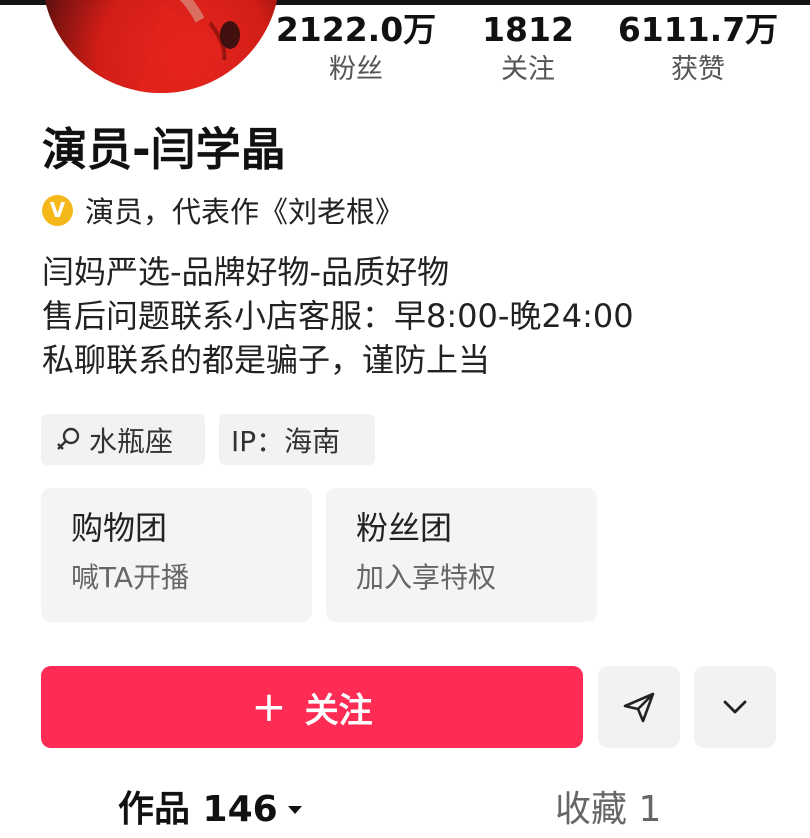  I want to click on verification-row: V 演员，代表作《刘老根》, so click(223, 210).